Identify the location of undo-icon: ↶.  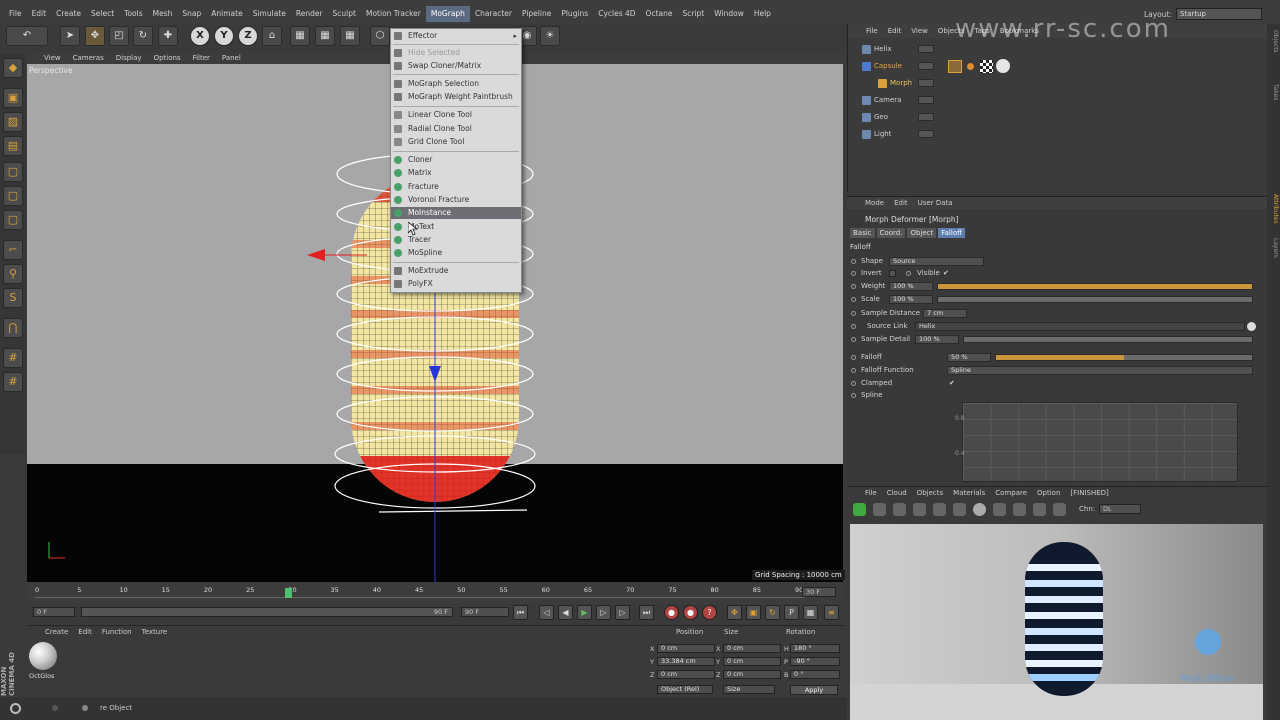
(27, 36).